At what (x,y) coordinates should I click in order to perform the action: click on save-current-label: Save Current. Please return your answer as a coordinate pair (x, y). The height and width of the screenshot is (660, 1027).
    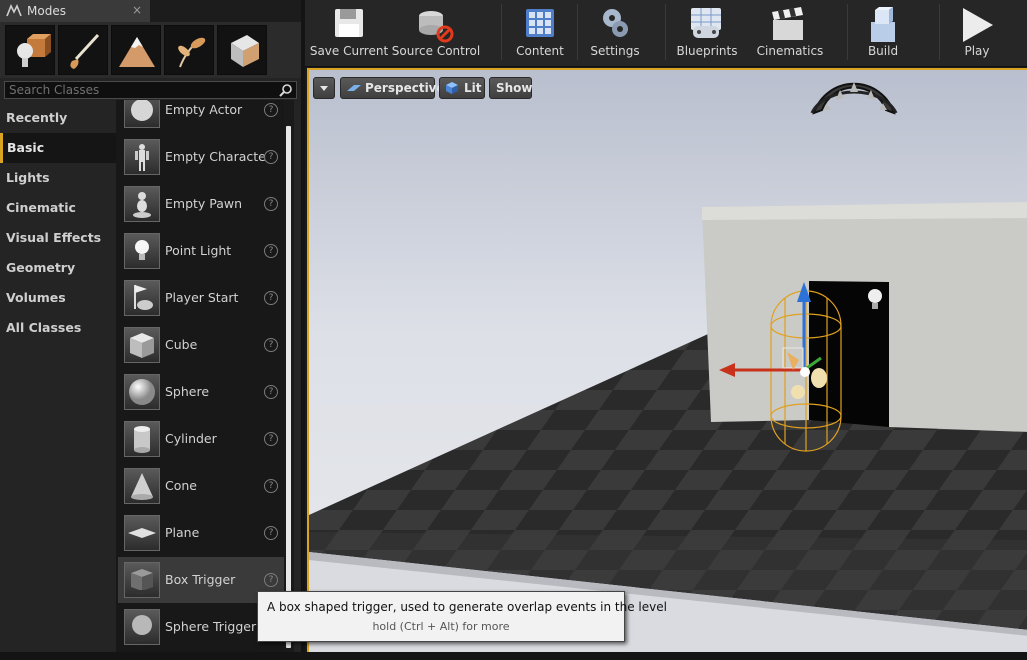
    Looking at the image, I should click on (349, 51).